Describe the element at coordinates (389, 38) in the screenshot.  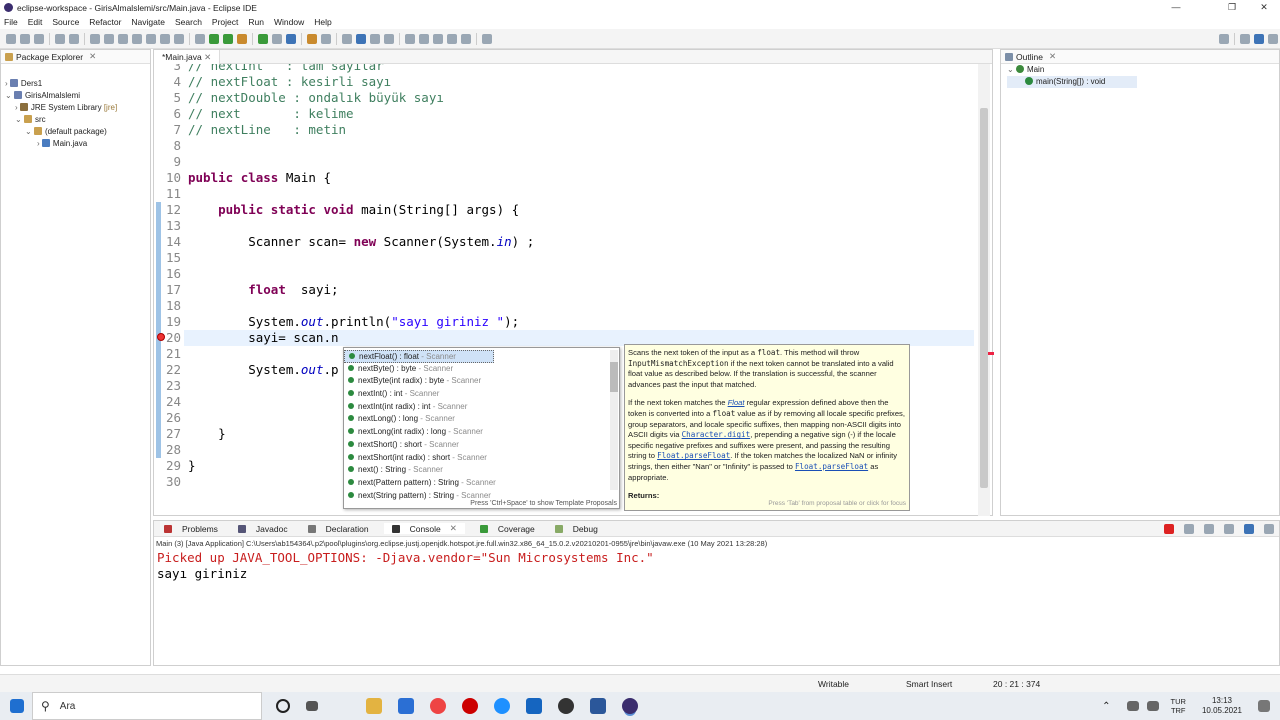
I see `show-whitespace-icon` at that location.